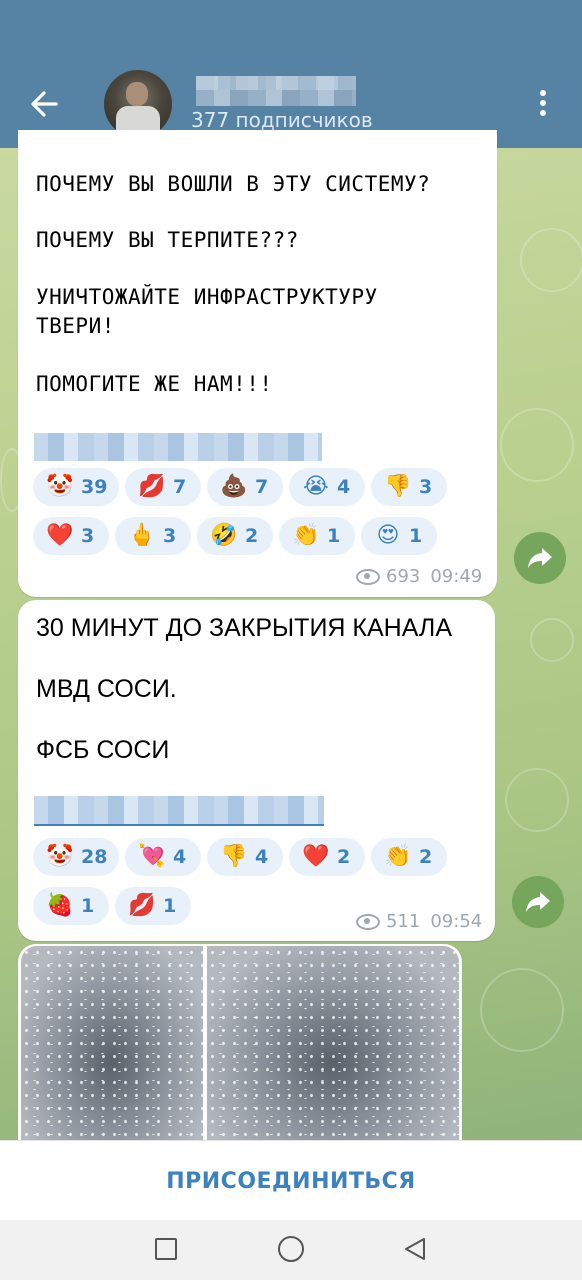 The image size is (582, 1280). Describe the element at coordinates (103, 750) in the screenshot. I see `message-text-line: ФСБ СОСИ` at that location.